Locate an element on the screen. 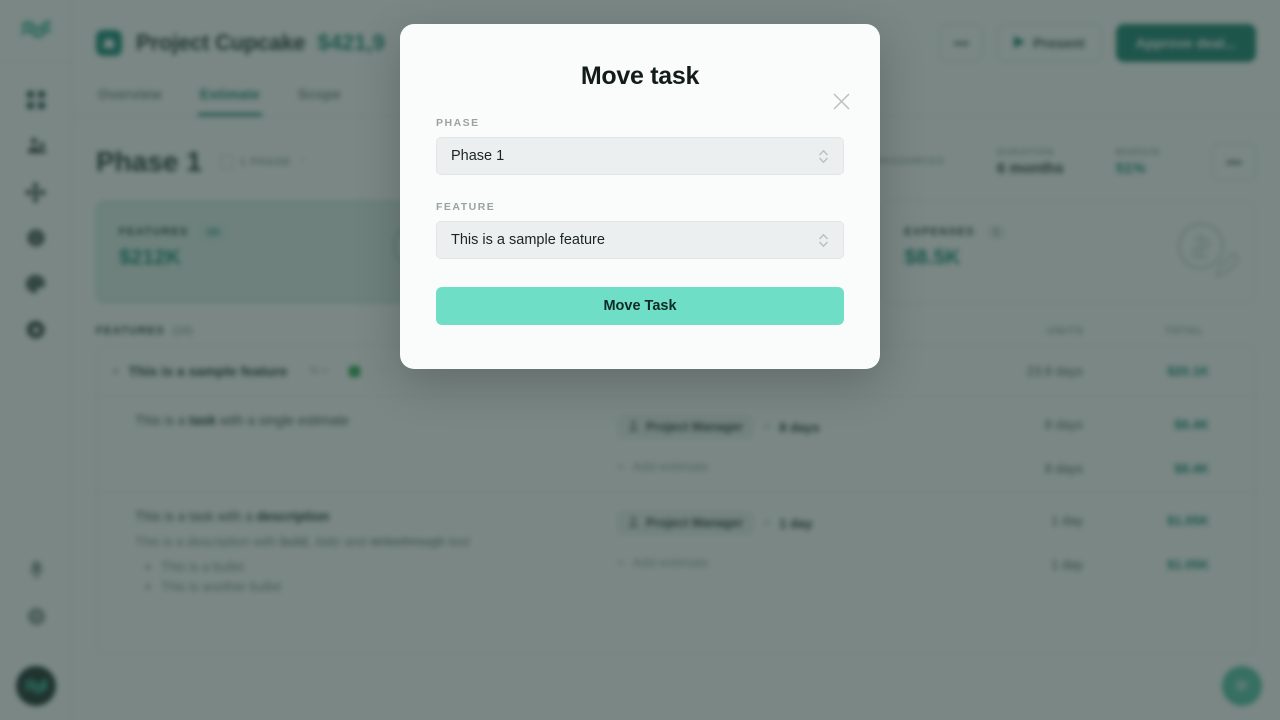  dialog-title: Move task is located at coordinates (640, 76).